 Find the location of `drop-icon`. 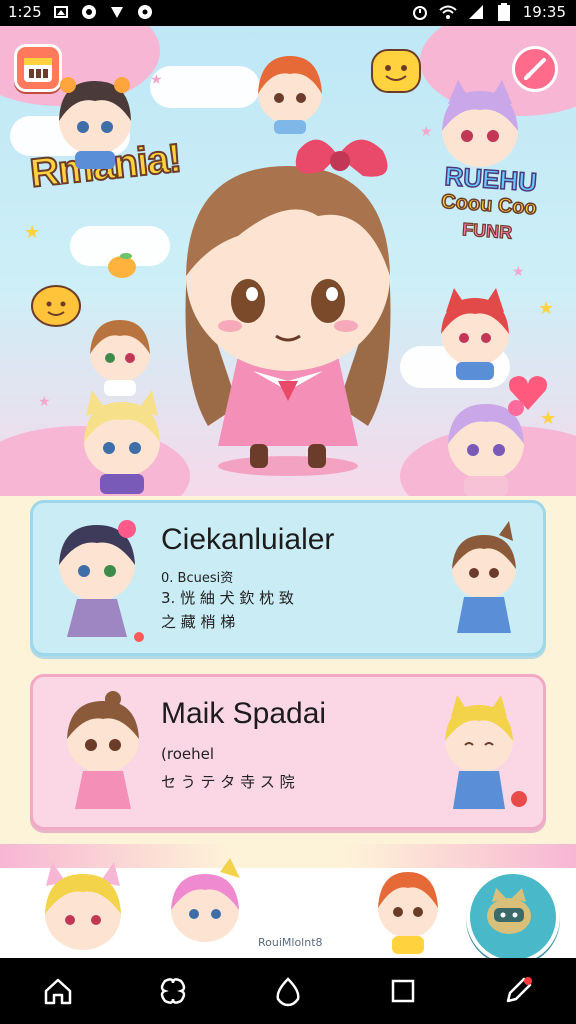

drop-icon is located at coordinates (288, 992).